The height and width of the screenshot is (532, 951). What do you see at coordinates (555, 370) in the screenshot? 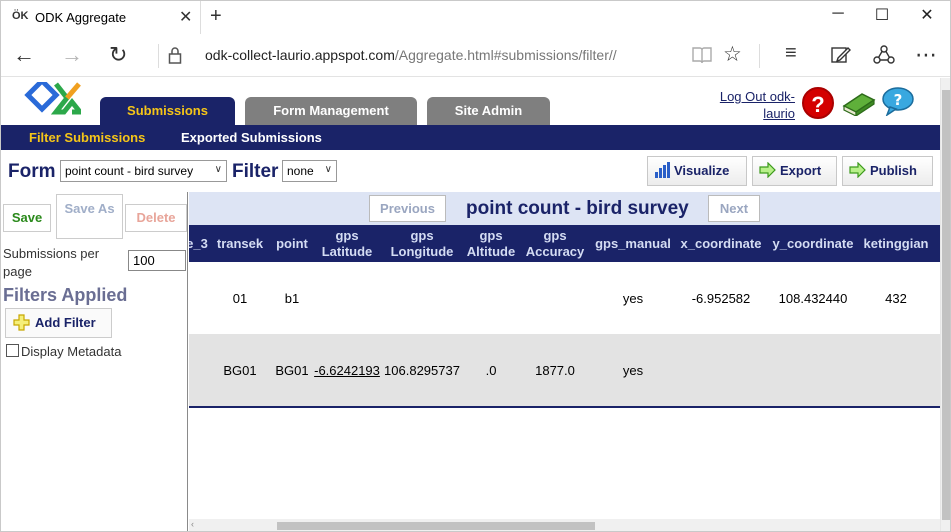
I see `table-cell: 1877.0` at bounding box center [555, 370].